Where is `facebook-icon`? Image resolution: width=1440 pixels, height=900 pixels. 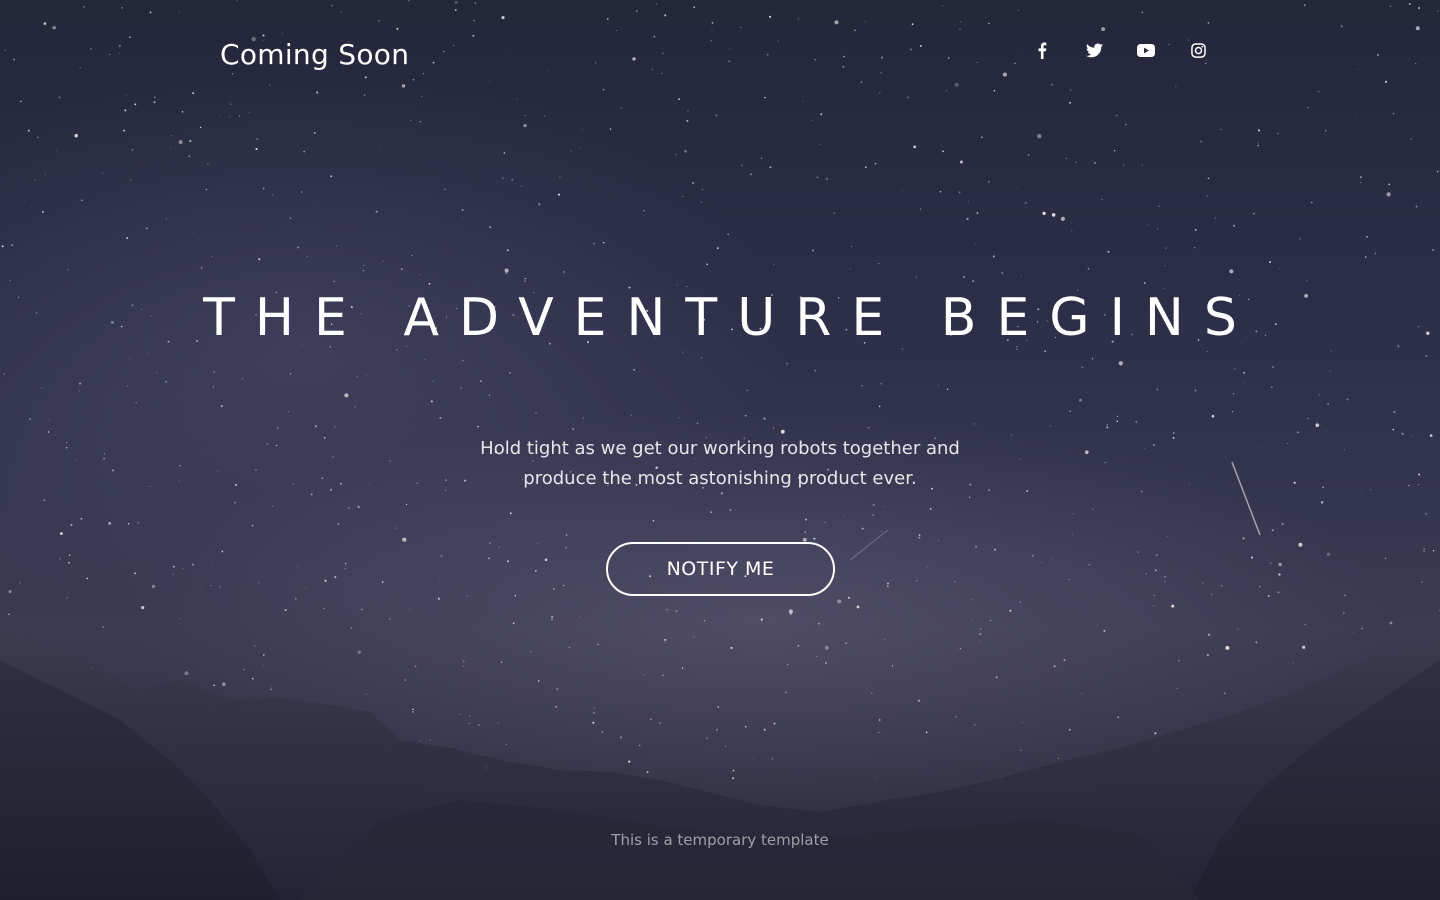 facebook-icon is located at coordinates (1042, 50).